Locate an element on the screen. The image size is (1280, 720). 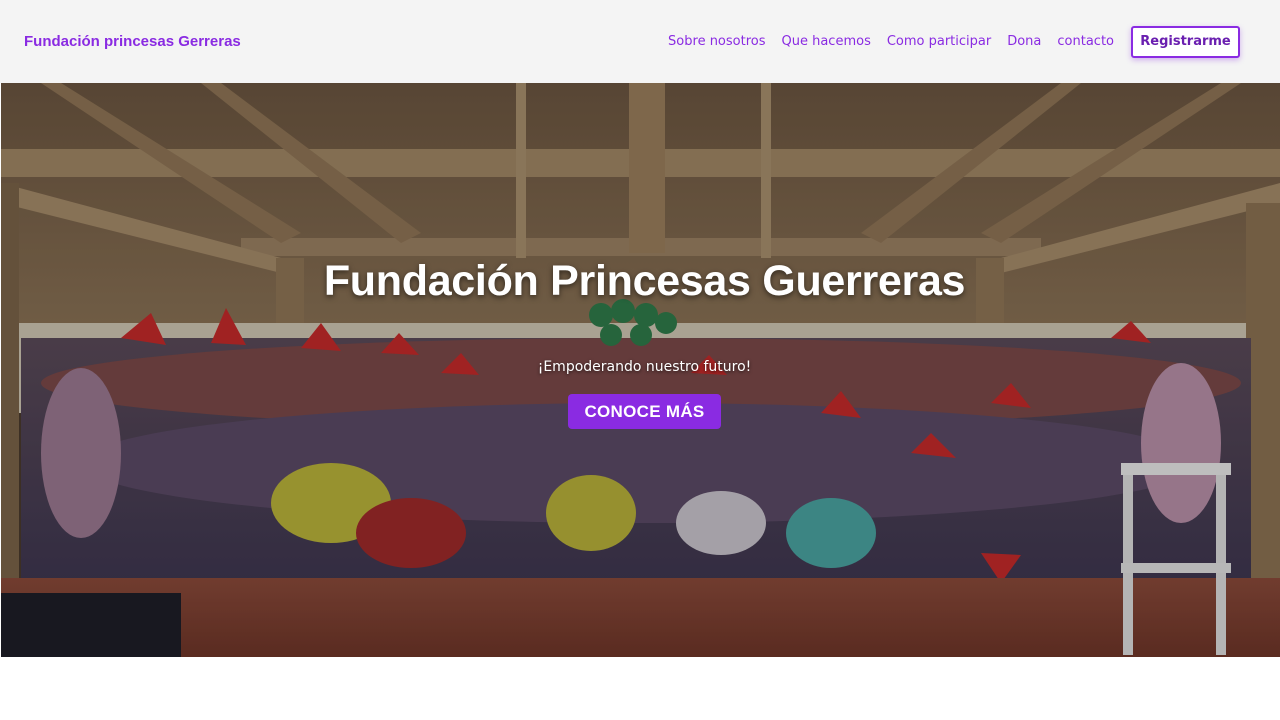
conoce-mas-button: CONOCE MÁS is located at coordinates (644, 411).